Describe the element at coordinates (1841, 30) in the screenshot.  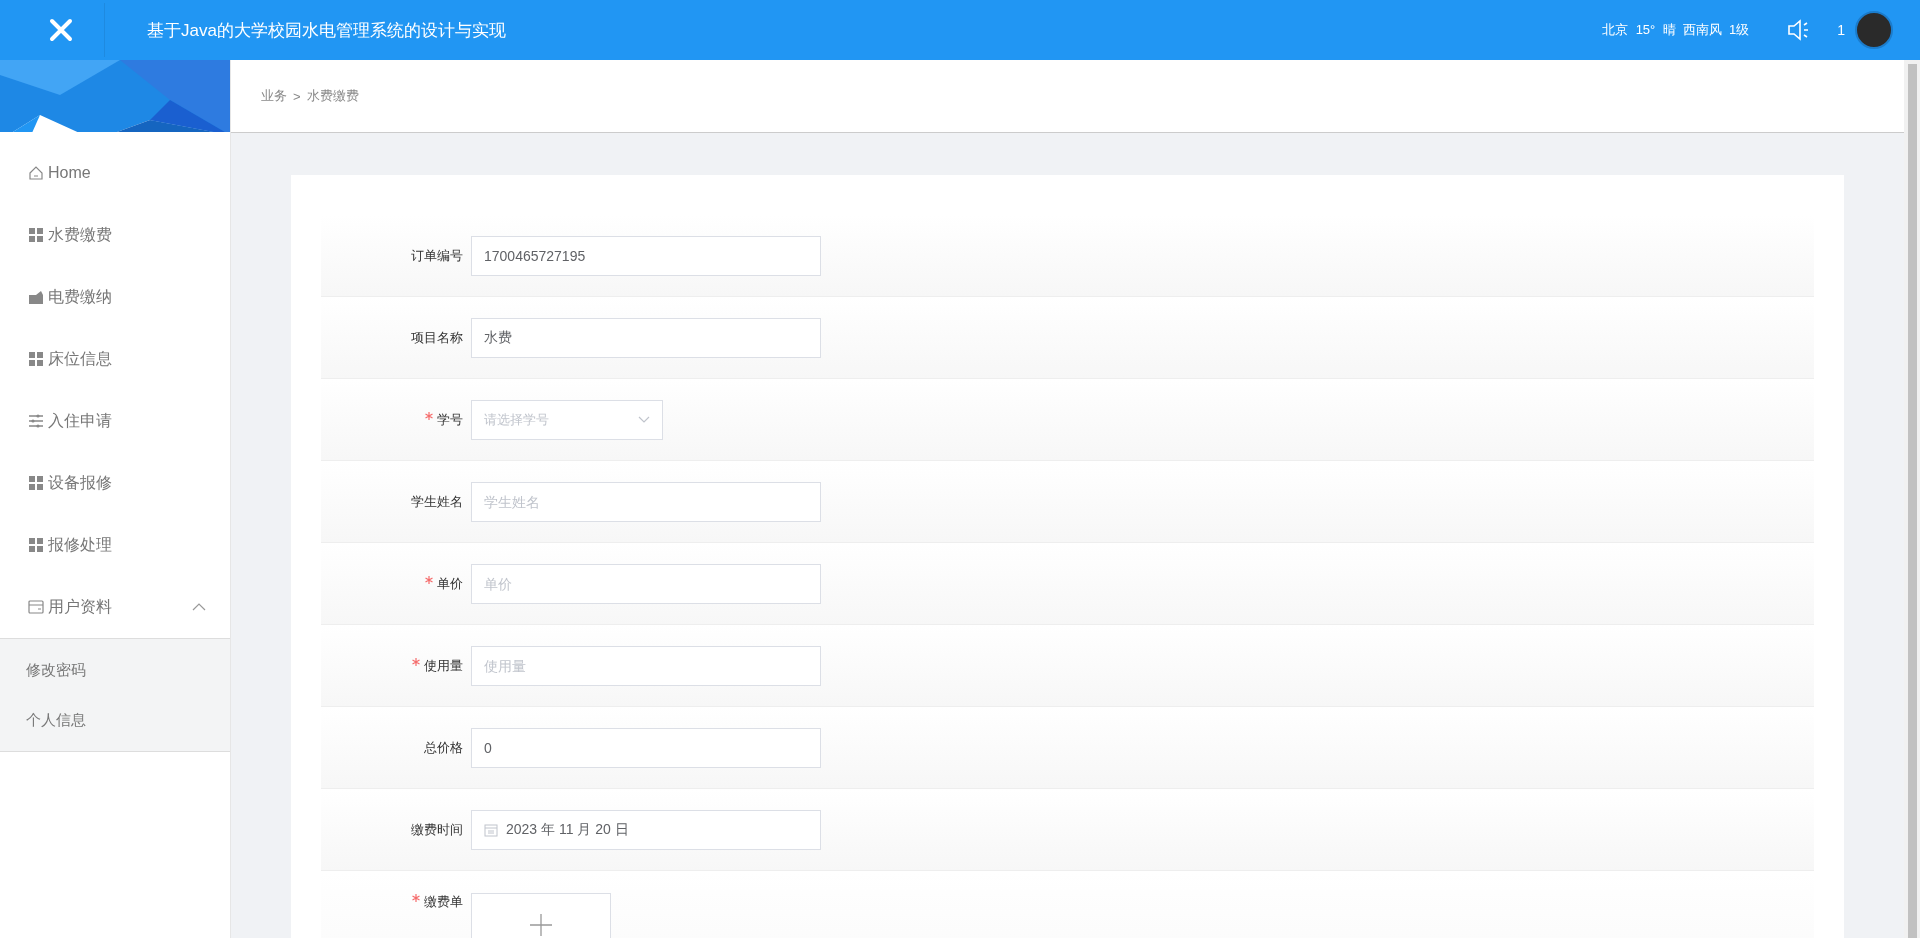
I see `notification-count: 1` at that location.